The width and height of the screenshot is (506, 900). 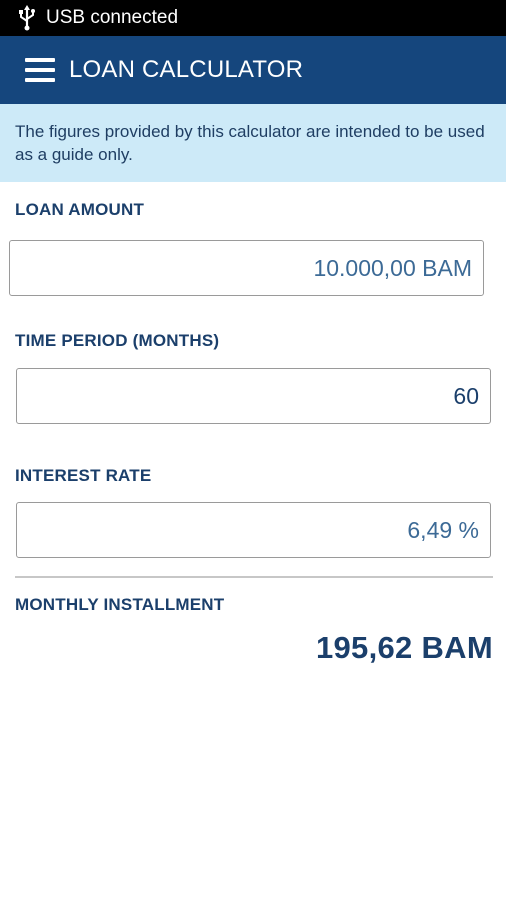 I want to click on monthly-installment-value: 195,62 BAM, so click(x=404, y=647).